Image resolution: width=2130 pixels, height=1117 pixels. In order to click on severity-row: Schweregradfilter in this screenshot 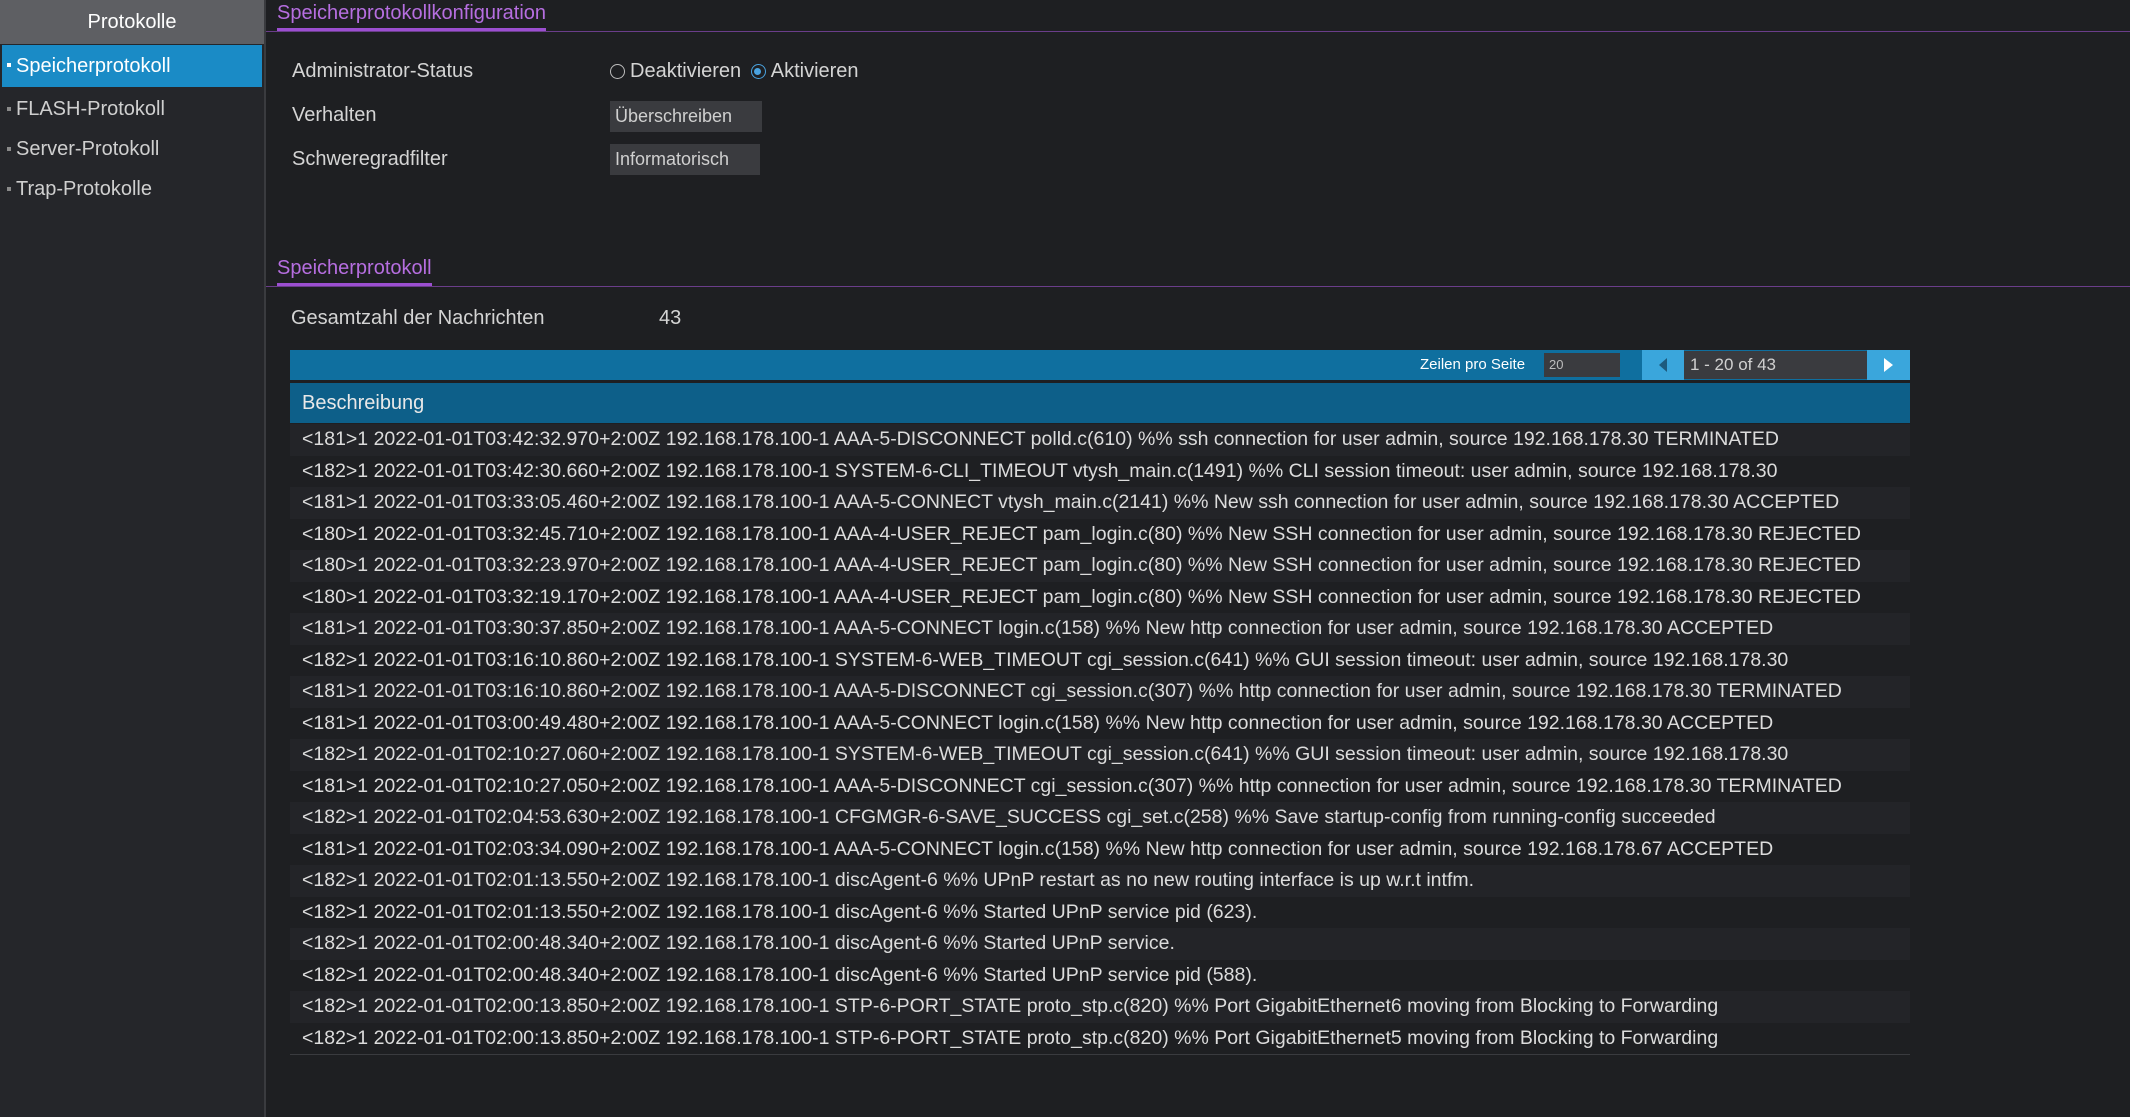, I will do `click(370, 159)`.